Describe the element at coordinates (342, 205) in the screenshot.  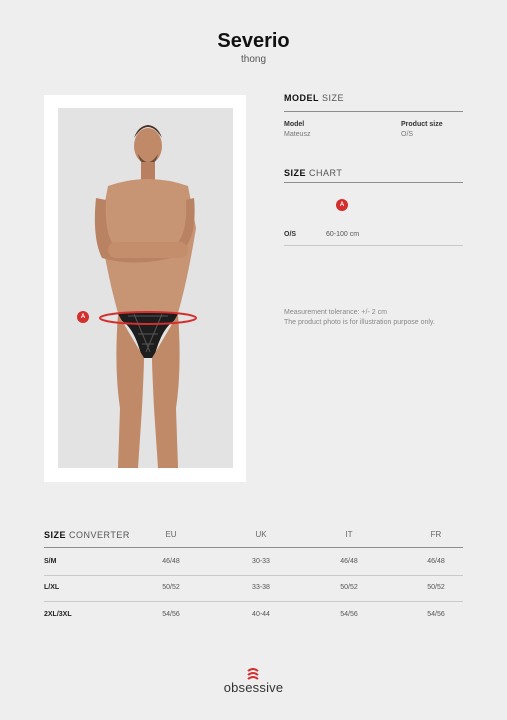
I see `size-chart-badge-a: A` at that location.